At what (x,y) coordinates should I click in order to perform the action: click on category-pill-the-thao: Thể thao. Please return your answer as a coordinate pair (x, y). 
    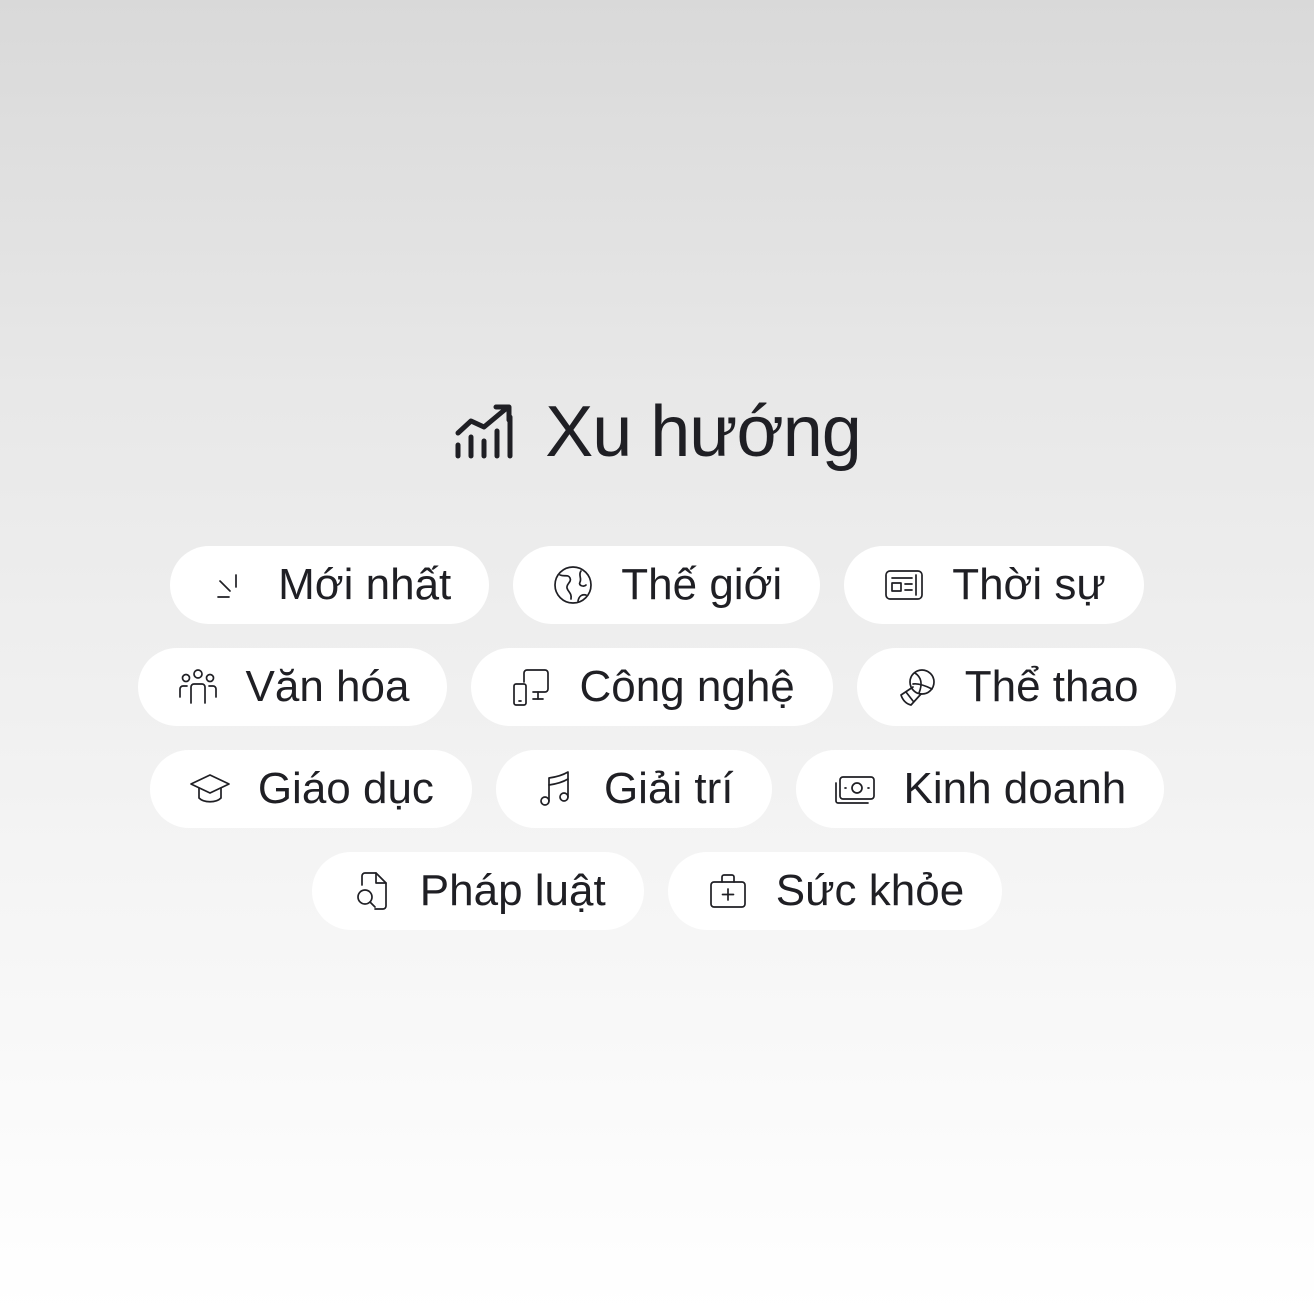
    Looking at the image, I should click on (1016, 687).